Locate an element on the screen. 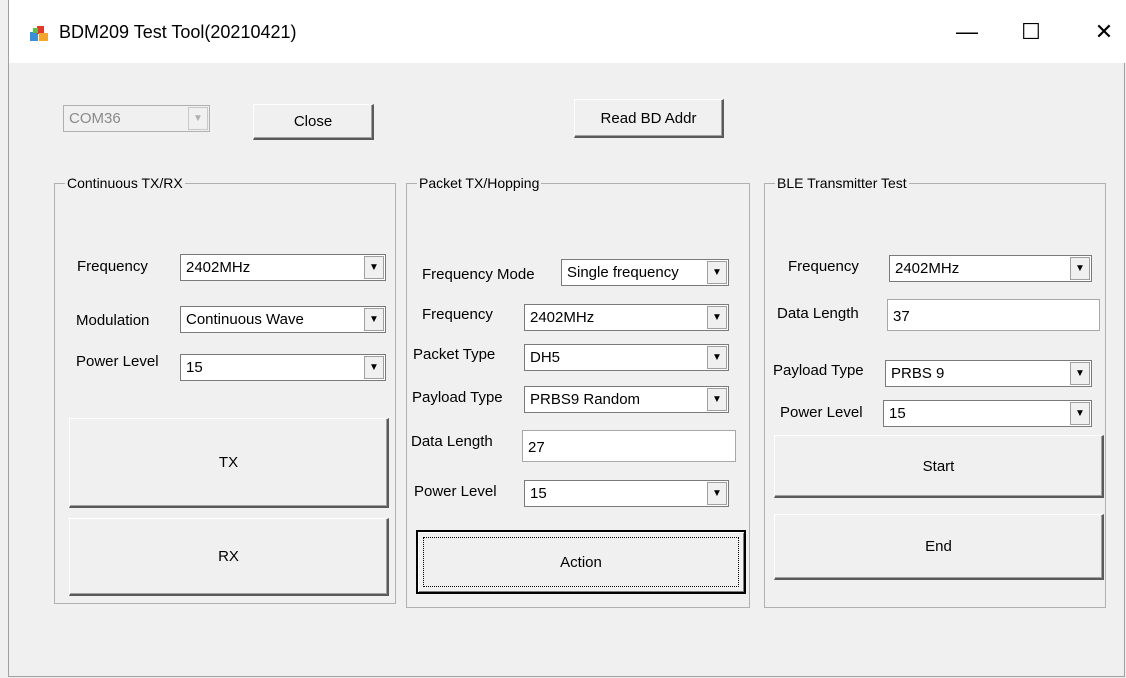 The width and height of the screenshot is (1126, 678). ble-frequency-value: 2402MHz is located at coordinates (927, 268).